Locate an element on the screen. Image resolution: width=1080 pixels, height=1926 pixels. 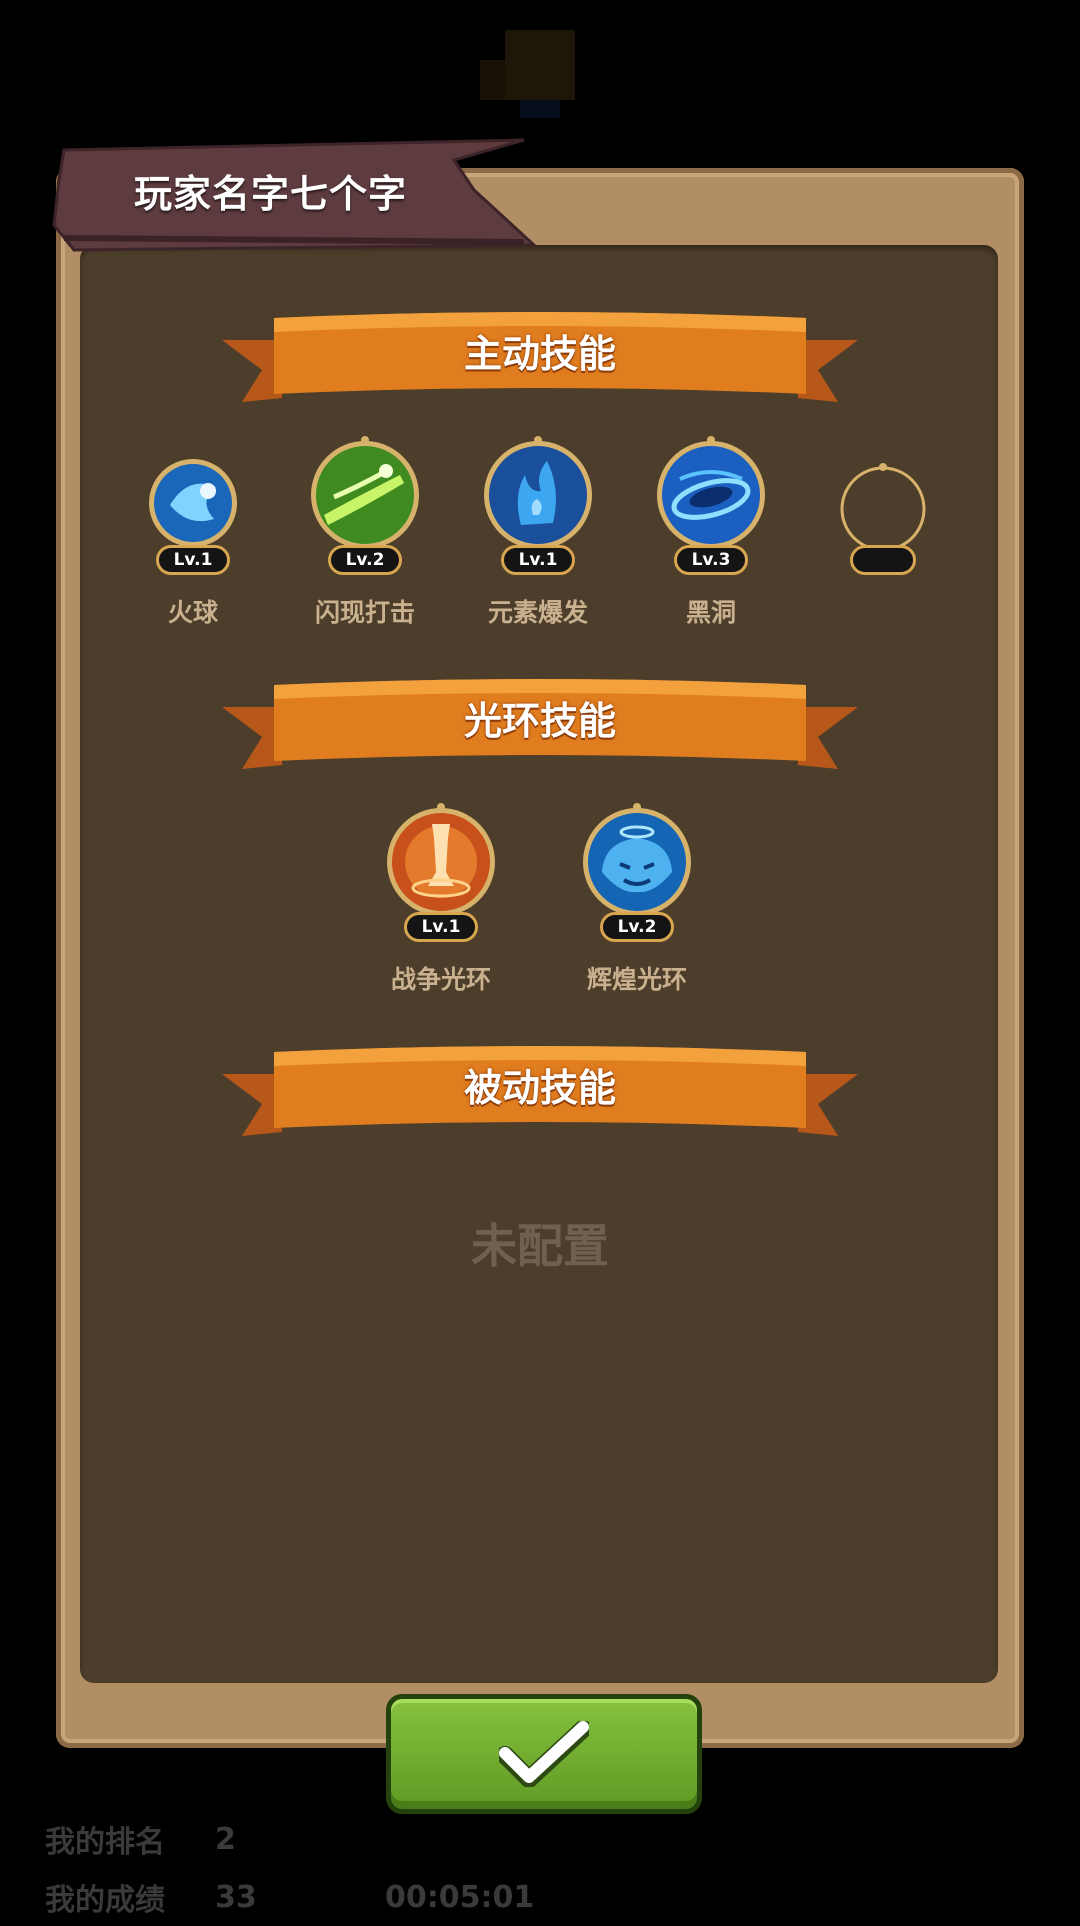
checkmark-icon is located at coordinates (544, 1754).